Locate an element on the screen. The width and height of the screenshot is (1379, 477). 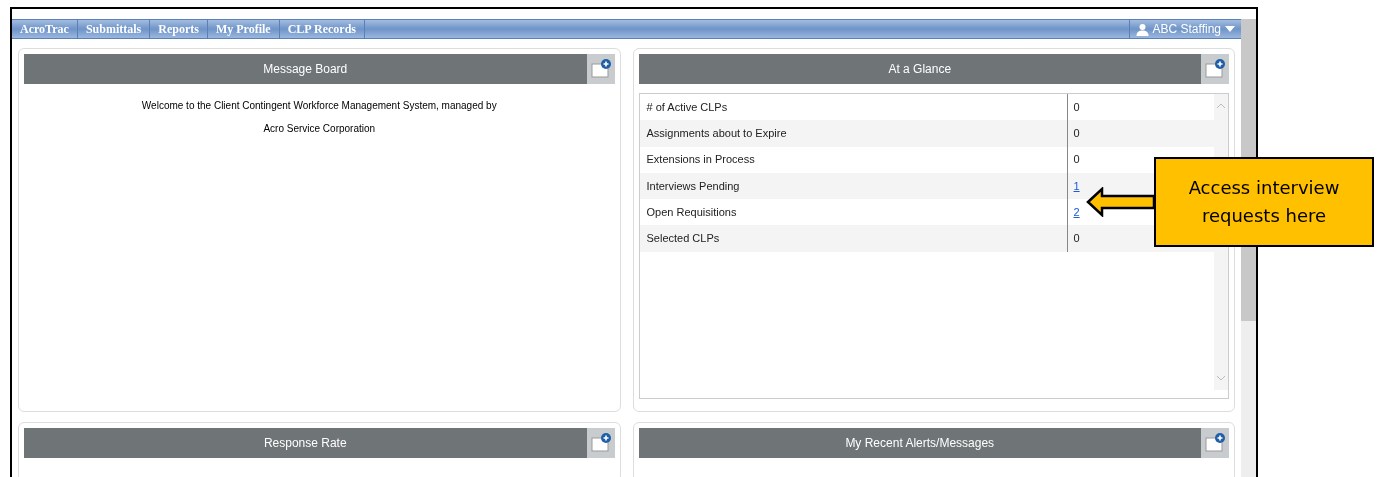
callout-text: Access interview requests here is located at coordinates (1264, 202).